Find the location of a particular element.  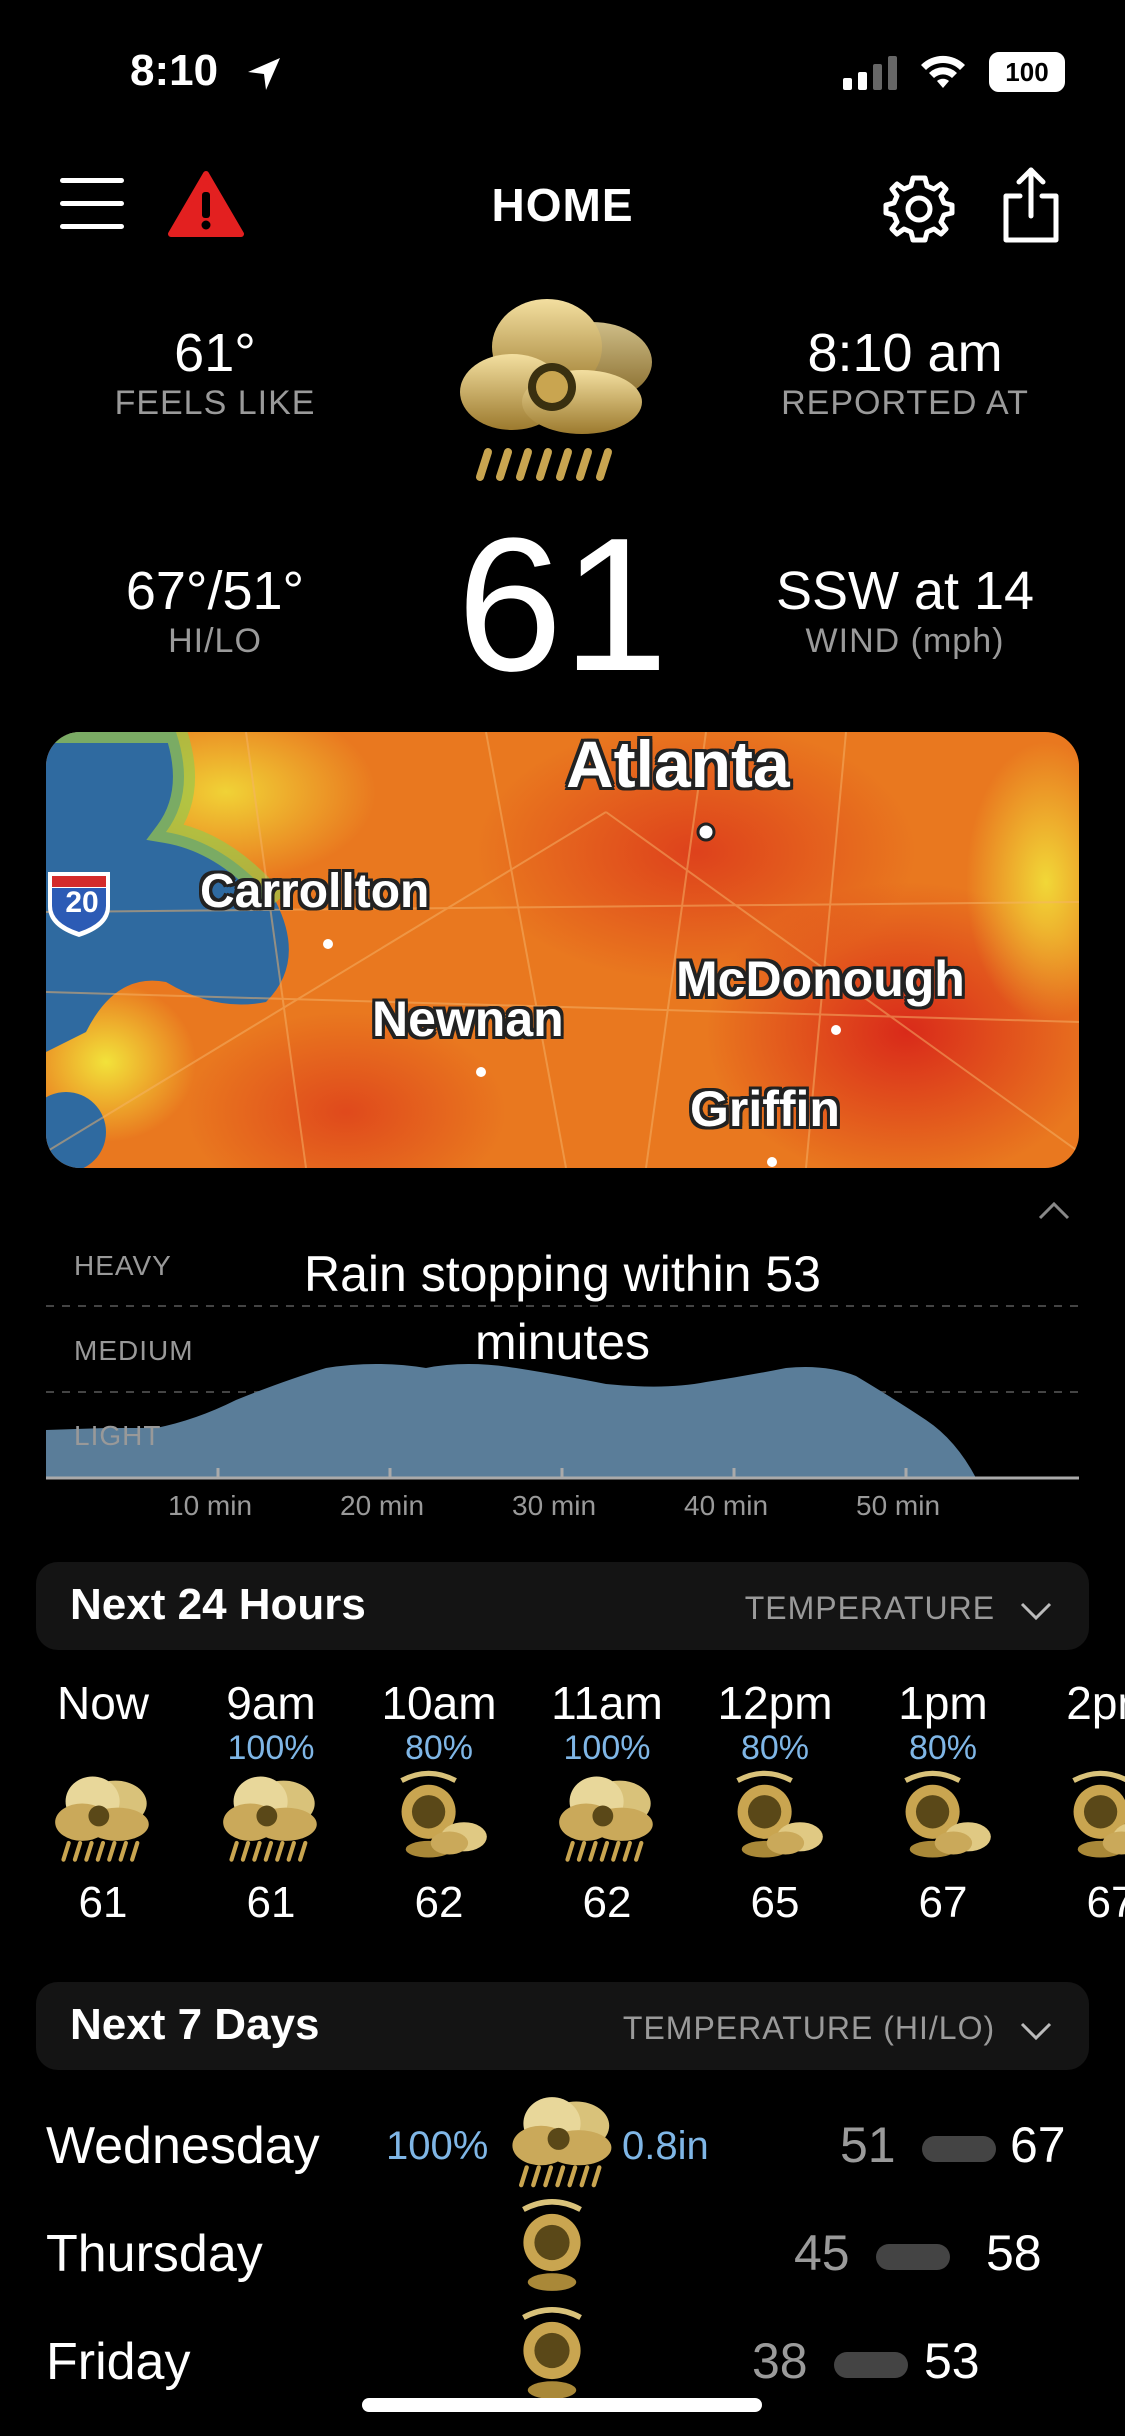

city-griffin: Griffin is located at coordinates (765, 1109).